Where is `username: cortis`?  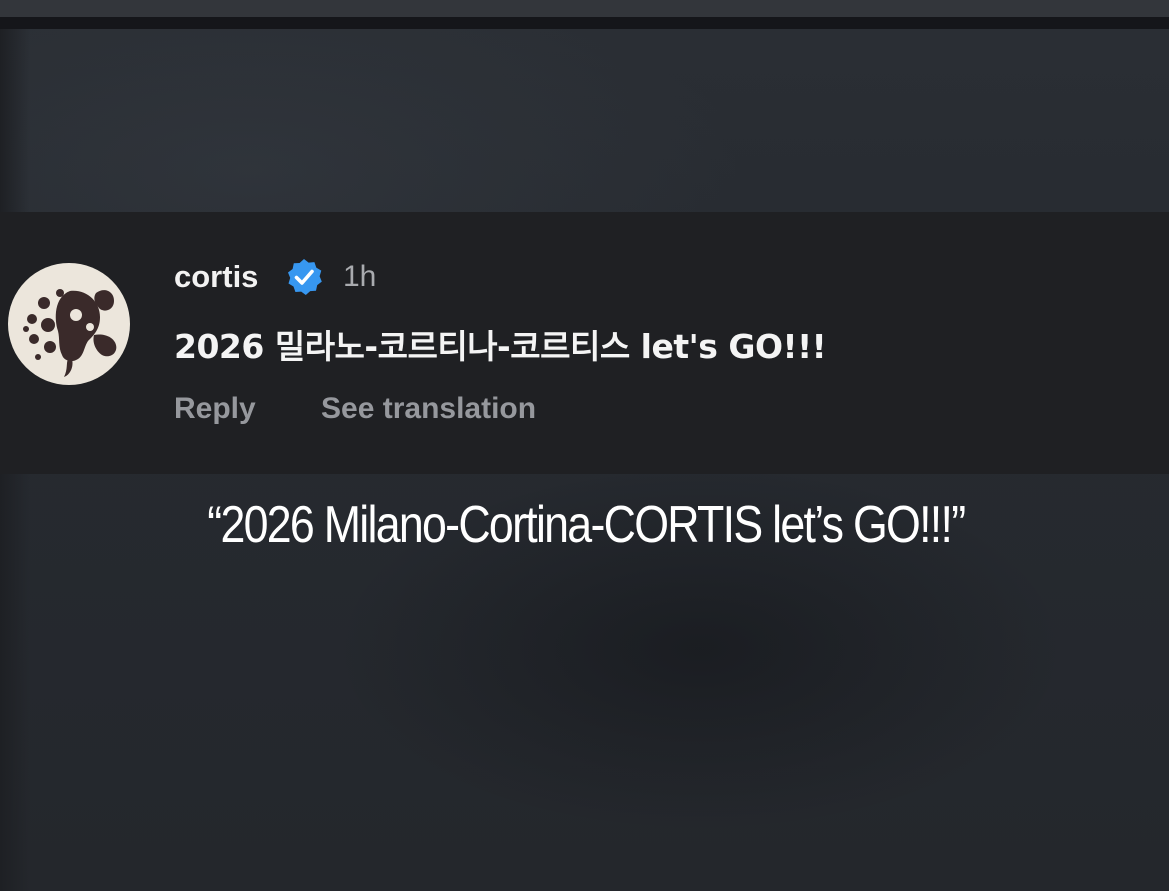
username: cortis is located at coordinates (216, 277).